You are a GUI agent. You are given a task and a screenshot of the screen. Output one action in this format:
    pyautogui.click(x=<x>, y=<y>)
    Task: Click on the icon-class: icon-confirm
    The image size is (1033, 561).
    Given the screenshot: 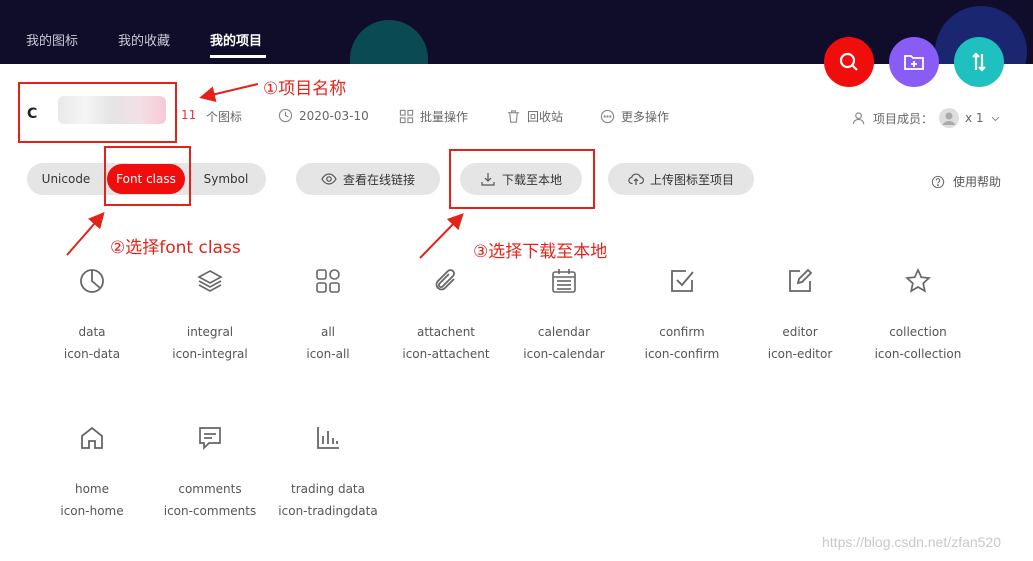 What is the action you would take?
    pyautogui.click(x=682, y=354)
    